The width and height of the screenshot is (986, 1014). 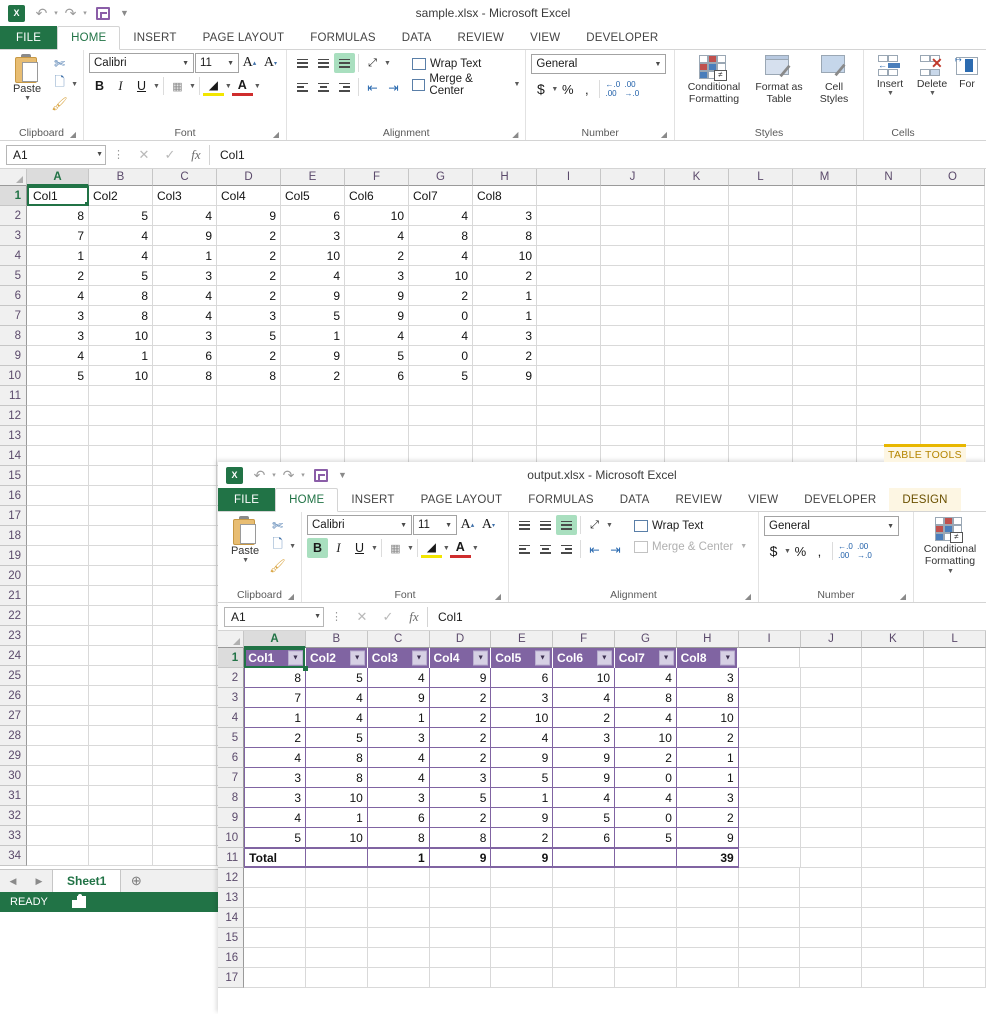 I want to click on column-header-C: C, so click(x=185, y=177).